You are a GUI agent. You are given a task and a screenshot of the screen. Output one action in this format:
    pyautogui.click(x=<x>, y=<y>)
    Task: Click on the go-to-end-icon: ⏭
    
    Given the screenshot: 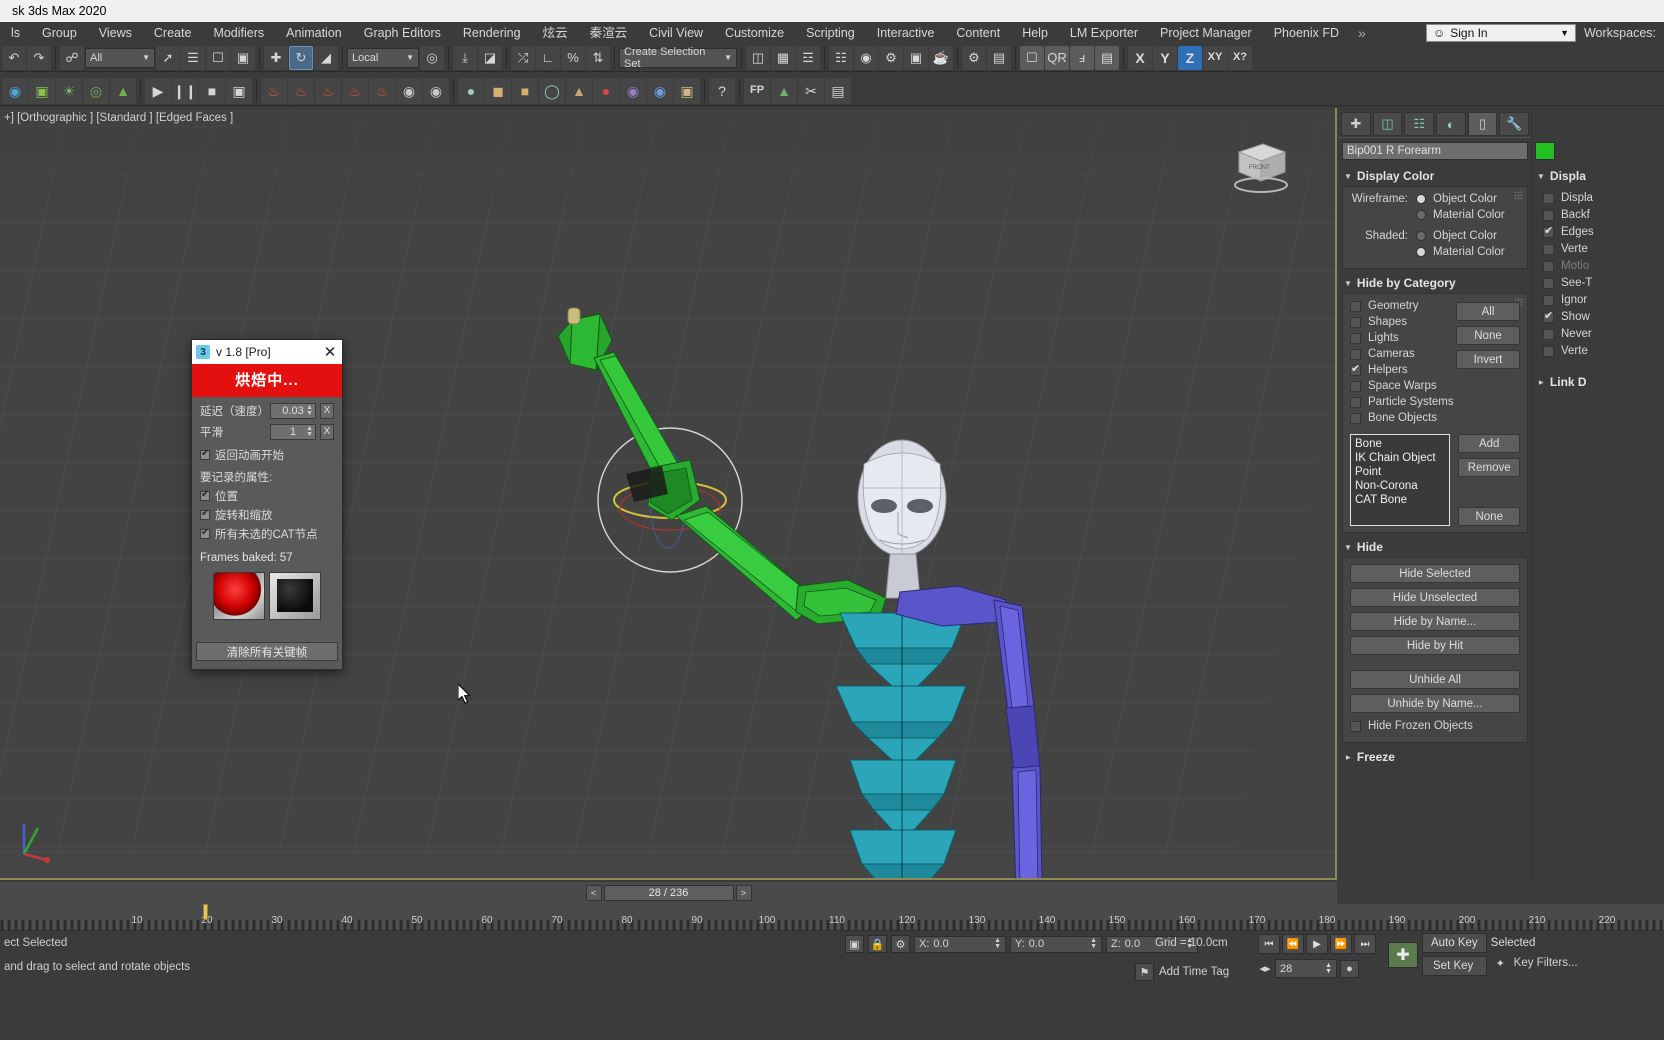 What is the action you would take?
    pyautogui.click(x=1365, y=944)
    